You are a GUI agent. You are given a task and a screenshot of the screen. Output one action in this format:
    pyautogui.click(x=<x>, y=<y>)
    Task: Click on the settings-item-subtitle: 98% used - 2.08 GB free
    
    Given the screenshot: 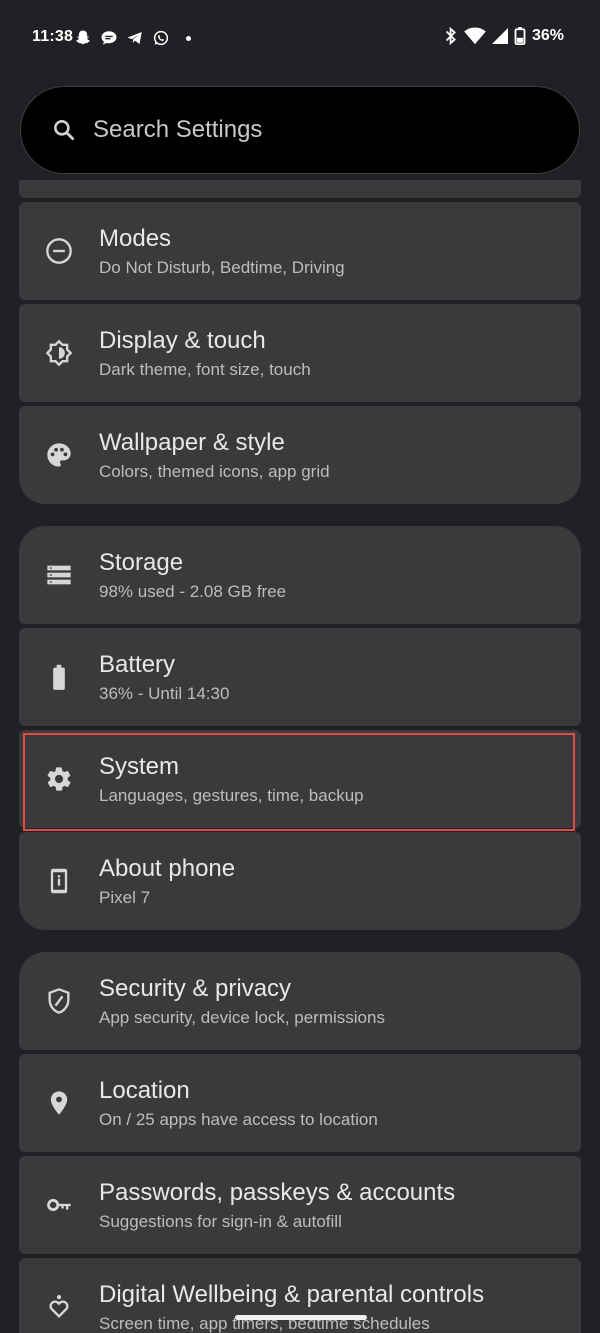 What is the action you would take?
    pyautogui.click(x=193, y=591)
    